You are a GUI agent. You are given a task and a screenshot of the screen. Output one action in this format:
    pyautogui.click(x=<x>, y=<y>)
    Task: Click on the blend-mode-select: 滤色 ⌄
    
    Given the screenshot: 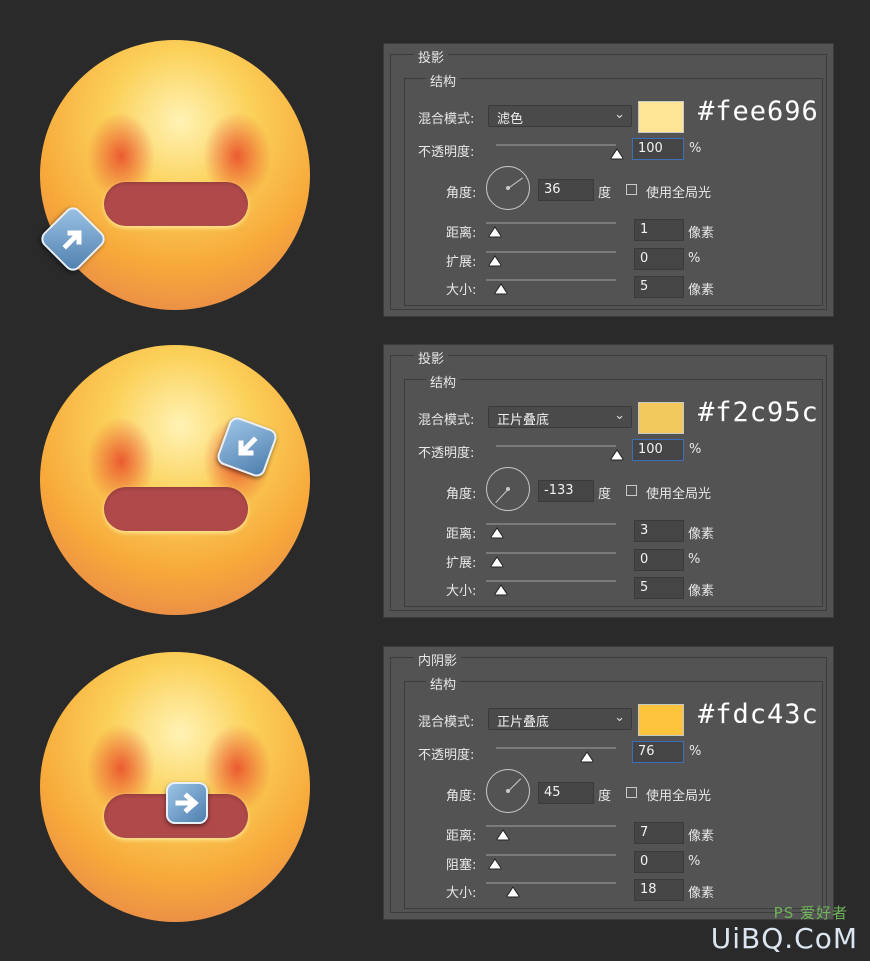 What is the action you would take?
    pyautogui.click(x=560, y=116)
    